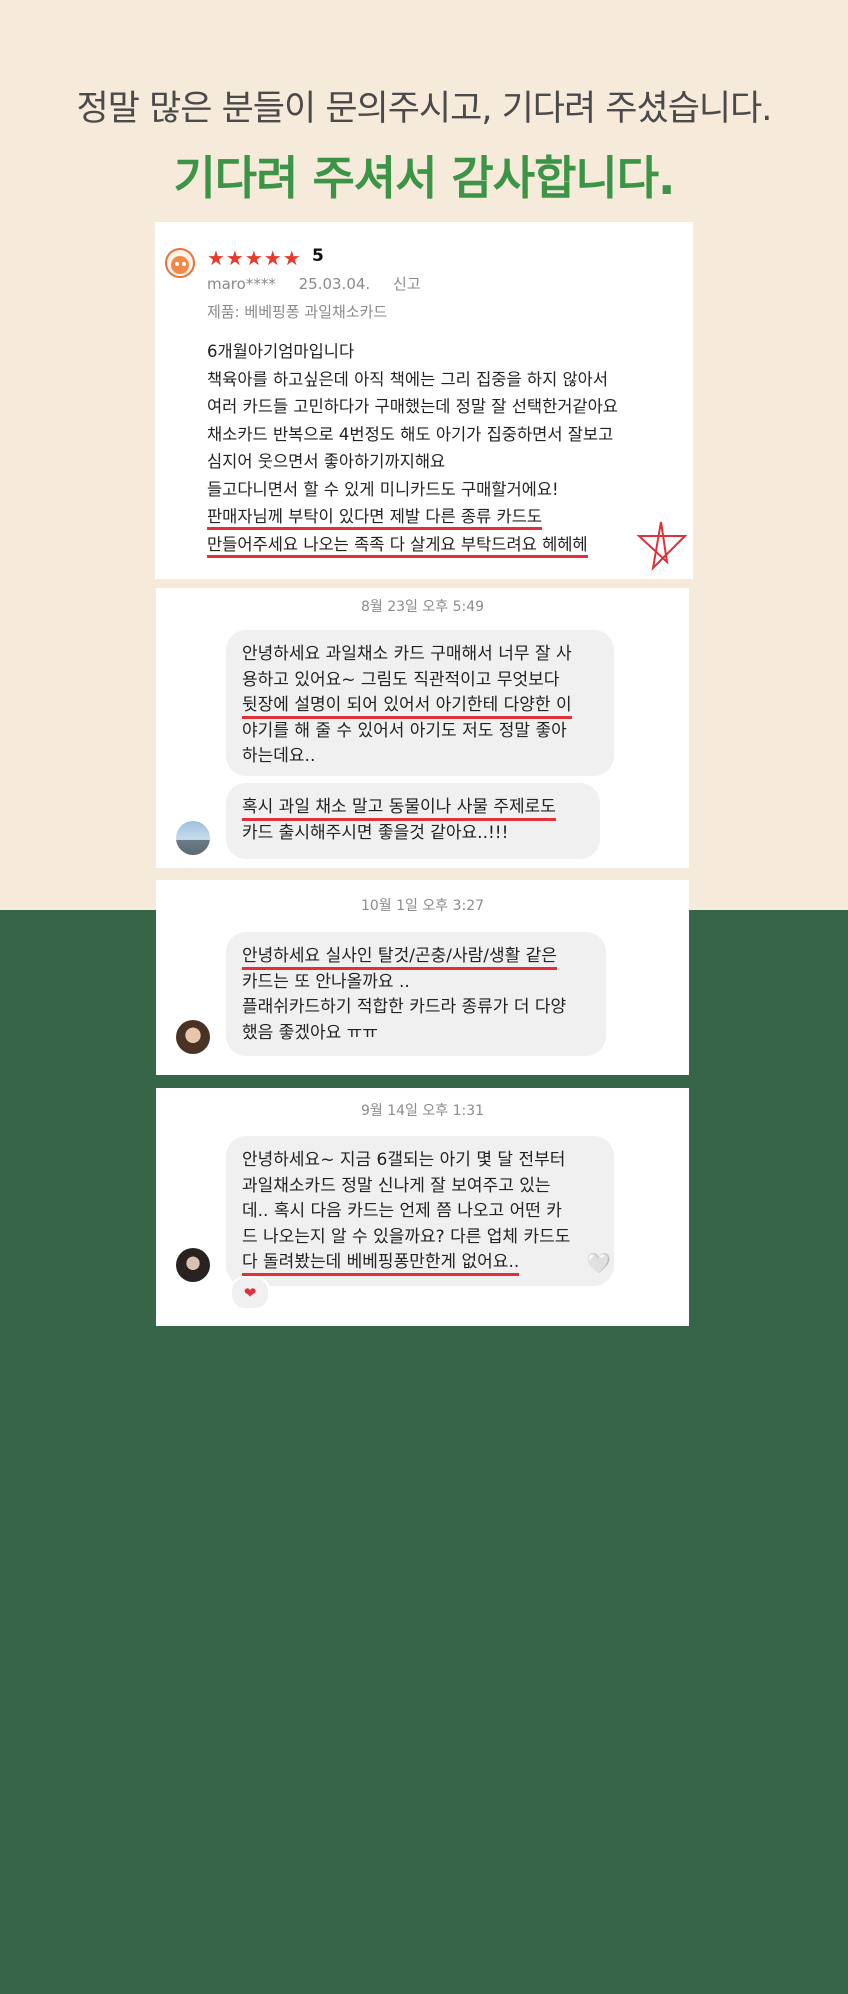 The height and width of the screenshot is (1994, 848). I want to click on headline-subtitle: 정말 많은 분들이 문의주시고, 기다려 주셨습니다., so click(424, 109).